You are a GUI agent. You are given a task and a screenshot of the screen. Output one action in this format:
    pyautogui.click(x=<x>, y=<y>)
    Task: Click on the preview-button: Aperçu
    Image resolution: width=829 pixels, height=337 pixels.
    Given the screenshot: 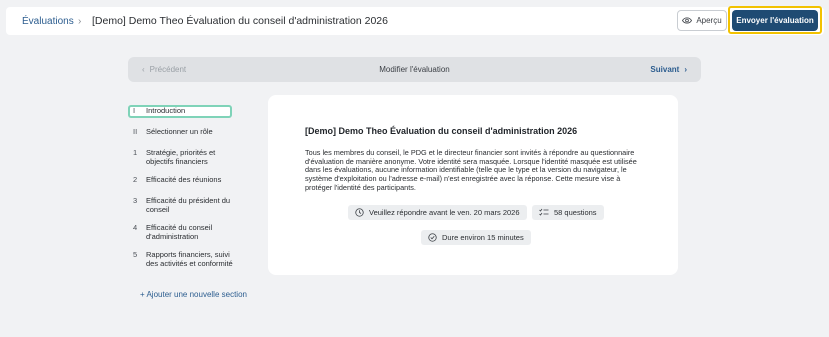 What is the action you would take?
    pyautogui.click(x=702, y=20)
    